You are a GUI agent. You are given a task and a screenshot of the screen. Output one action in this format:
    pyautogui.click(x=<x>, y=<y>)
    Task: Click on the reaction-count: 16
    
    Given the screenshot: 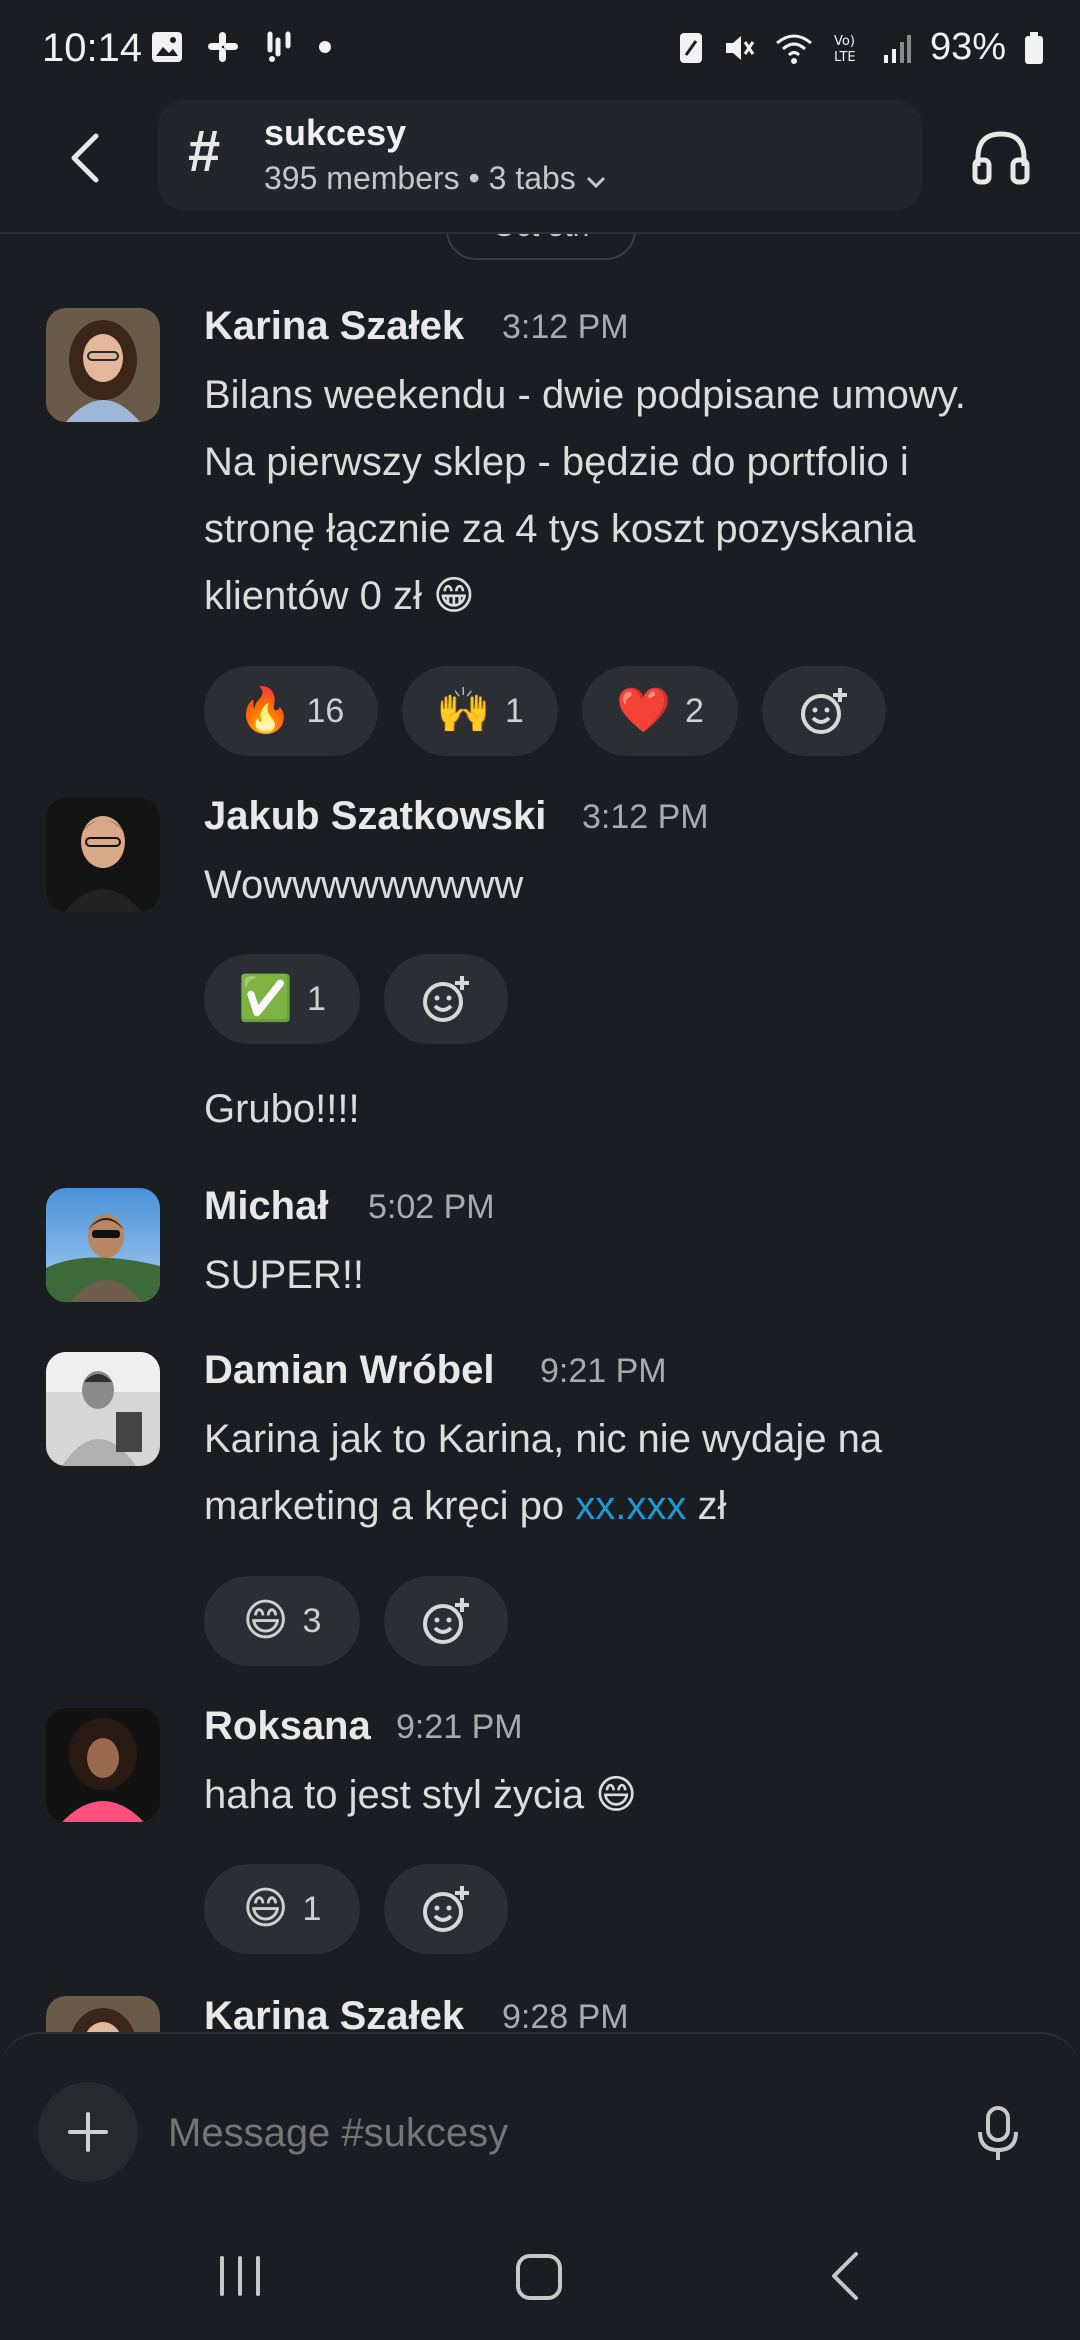 What is the action you would take?
    pyautogui.click(x=325, y=710)
    